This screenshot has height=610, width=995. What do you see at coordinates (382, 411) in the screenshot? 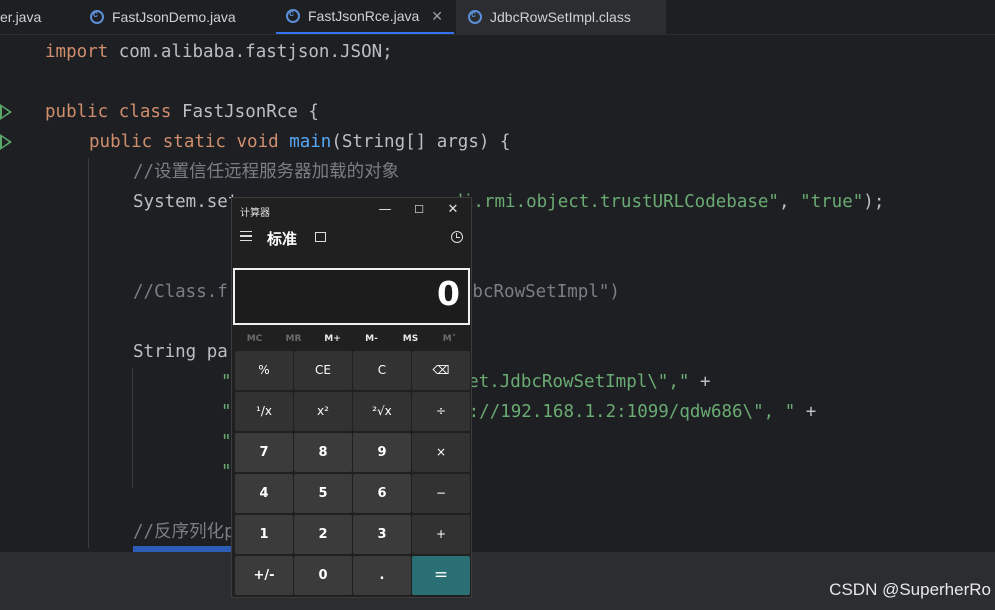
I see `square-root-button: ²√x` at bounding box center [382, 411].